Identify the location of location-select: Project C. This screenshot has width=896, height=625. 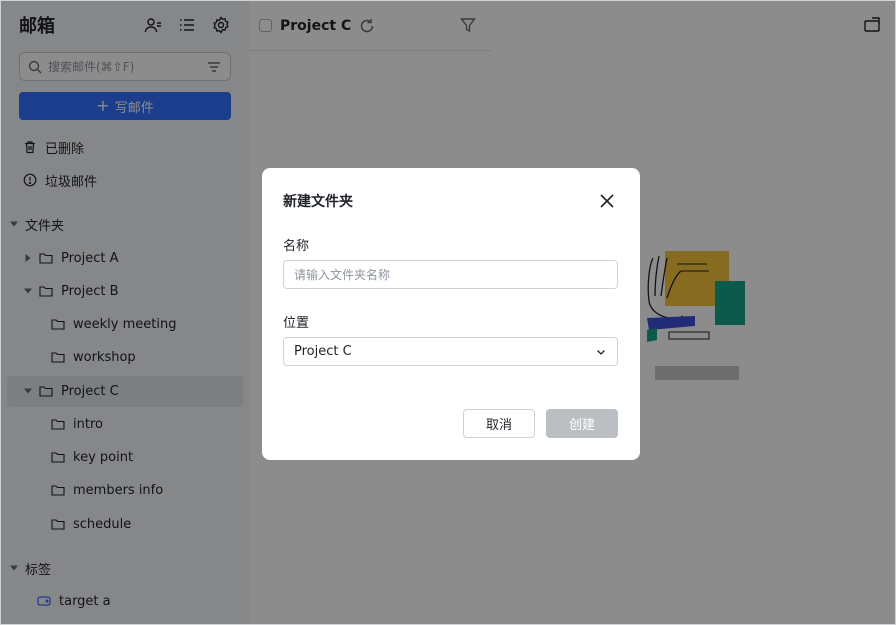
(450, 351).